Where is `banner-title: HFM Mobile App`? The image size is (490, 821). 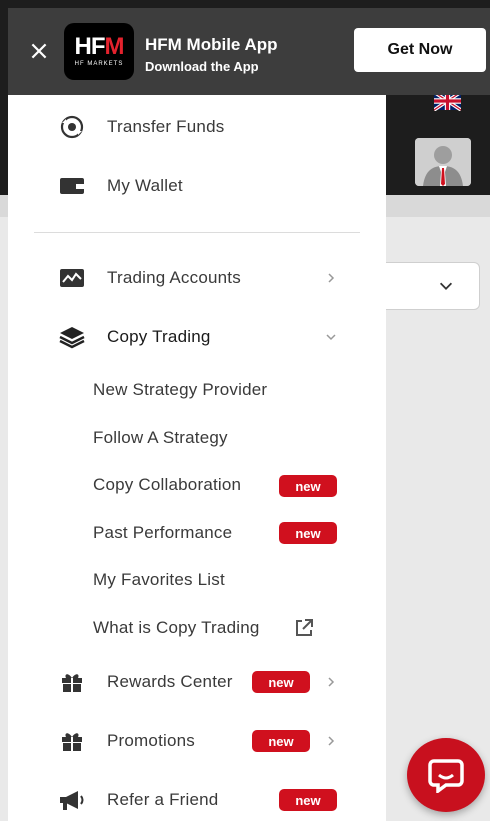 banner-title: HFM Mobile App is located at coordinates (211, 44).